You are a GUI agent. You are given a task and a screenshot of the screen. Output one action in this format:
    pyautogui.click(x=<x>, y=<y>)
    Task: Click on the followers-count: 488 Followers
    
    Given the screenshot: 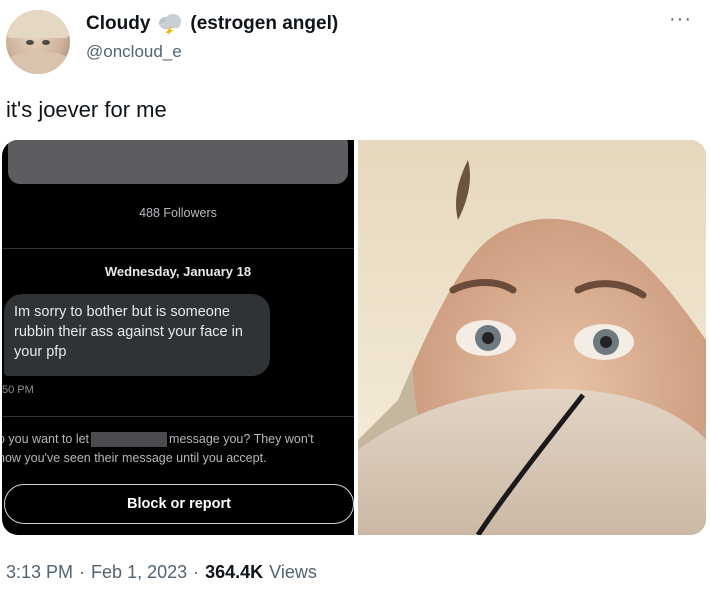 What is the action you would take?
    pyautogui.click(x=178, y=213)
    